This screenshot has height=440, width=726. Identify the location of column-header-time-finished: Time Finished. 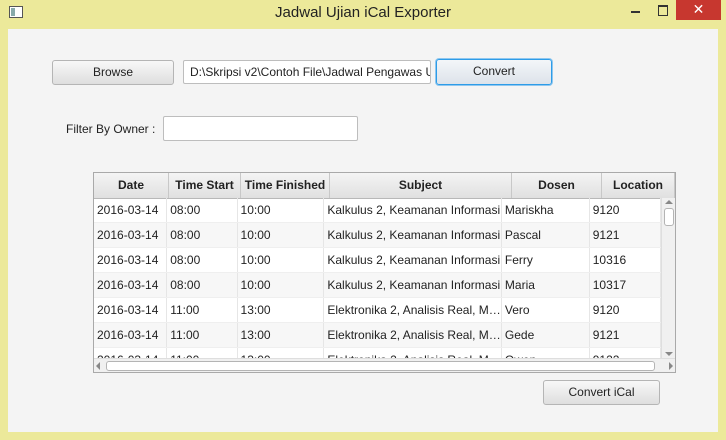
(285, 185).